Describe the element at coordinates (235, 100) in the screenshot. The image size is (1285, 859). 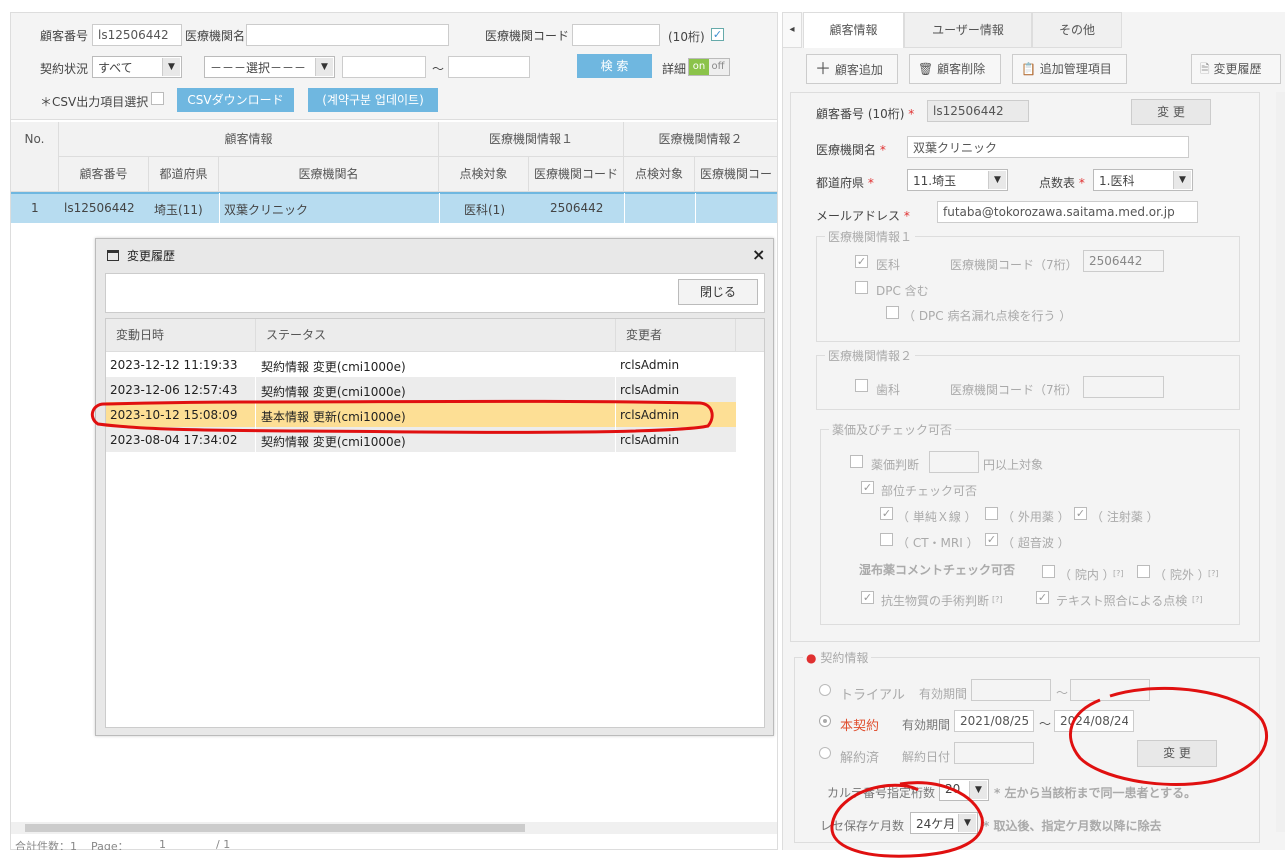
I see `csv-download-button: CSVダウンロード` at that location.